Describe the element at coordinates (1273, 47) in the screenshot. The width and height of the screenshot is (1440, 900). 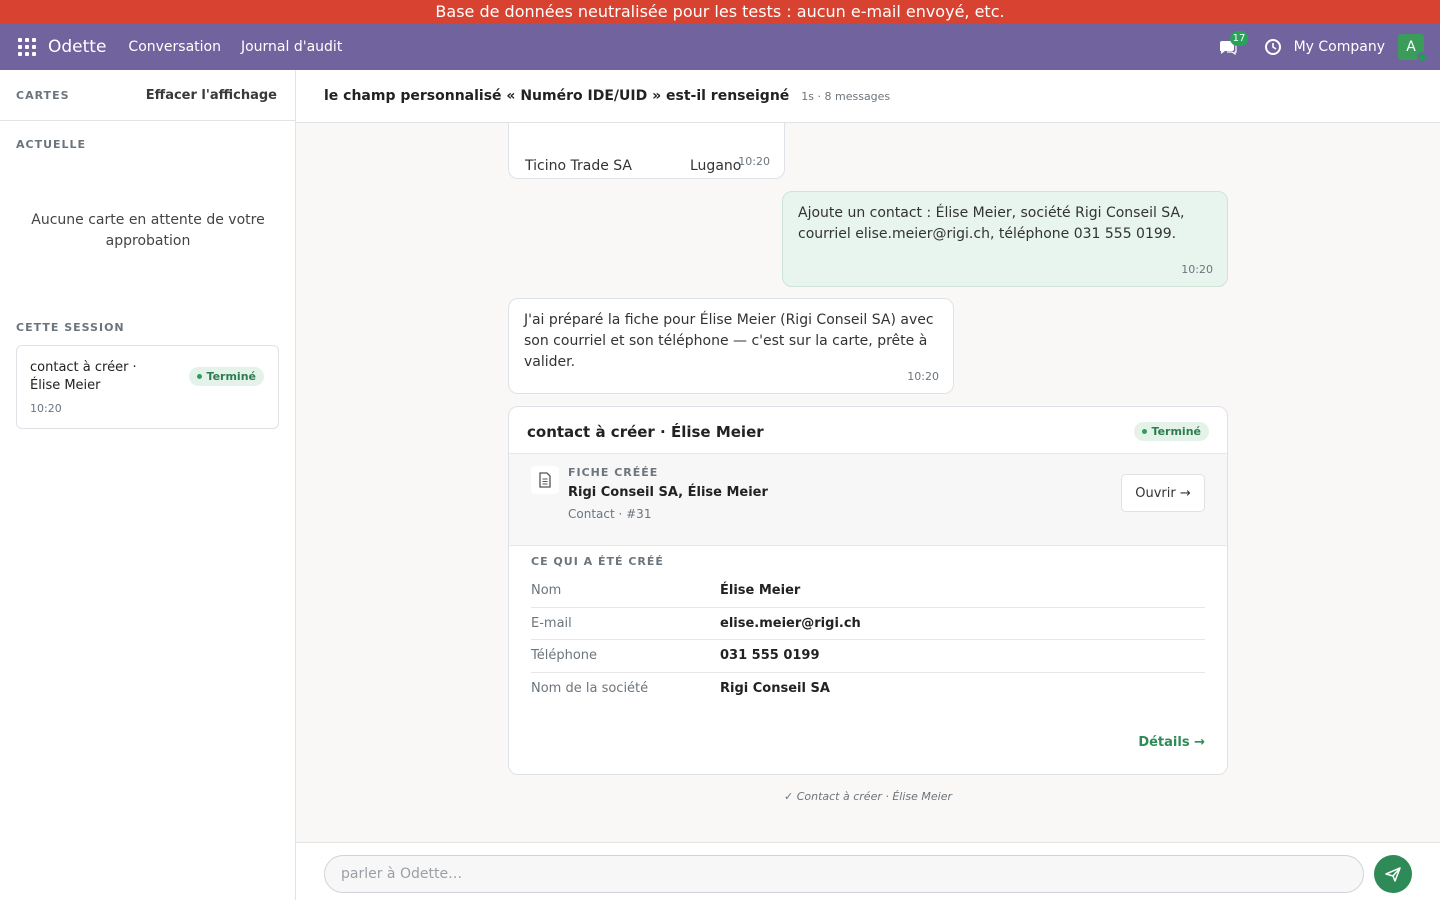
I see `activity-clock-icon` at that location.